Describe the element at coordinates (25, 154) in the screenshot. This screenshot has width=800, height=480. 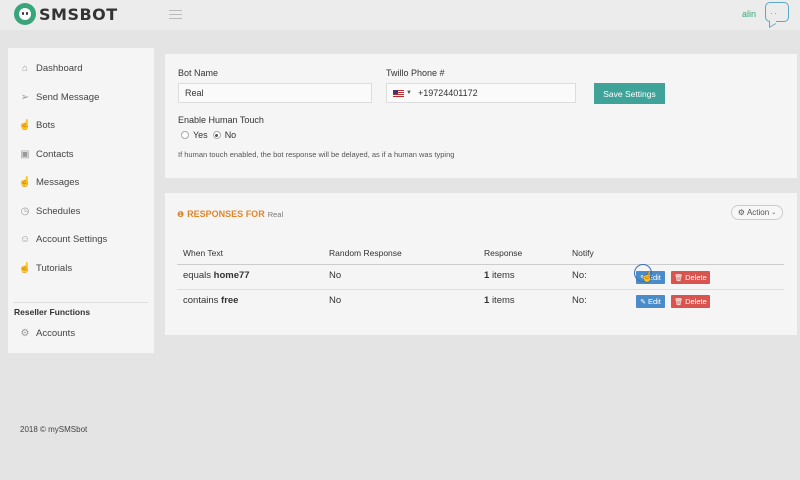
I see `briefcase-icon: ▣` at that location.